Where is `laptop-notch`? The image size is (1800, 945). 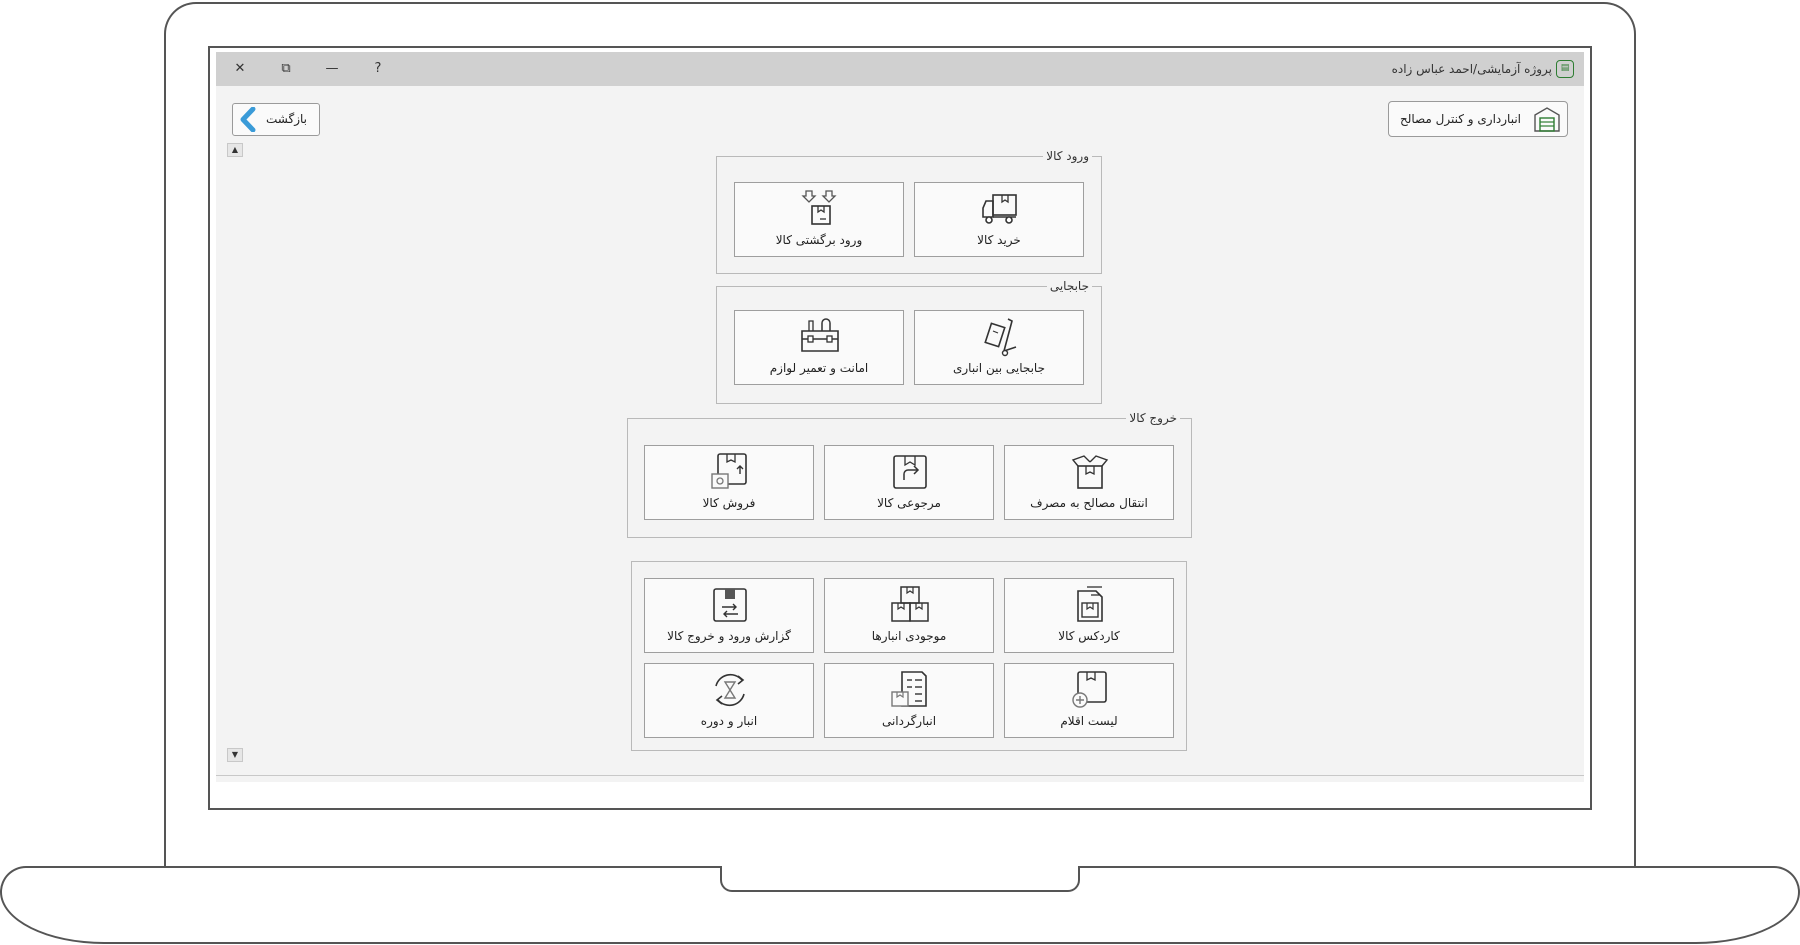
laptop-notch is located at coordinates (900, 879).